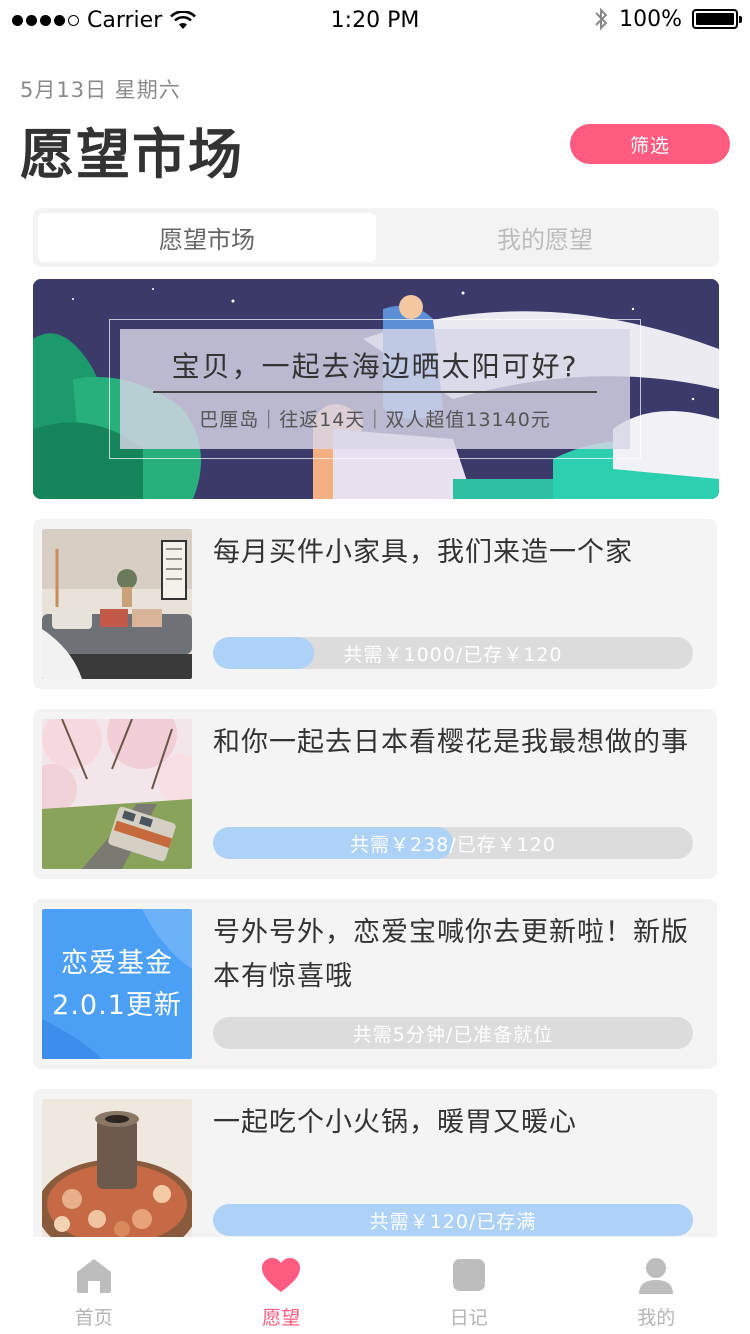 The height and width of the screenshot is (1334, 750). Describe the element at coordinates (375, 604) in the screenshot. I see `wish-card: 每月买件小家具，我们来造一个家 共需￥1000/已存￥120` at that location.